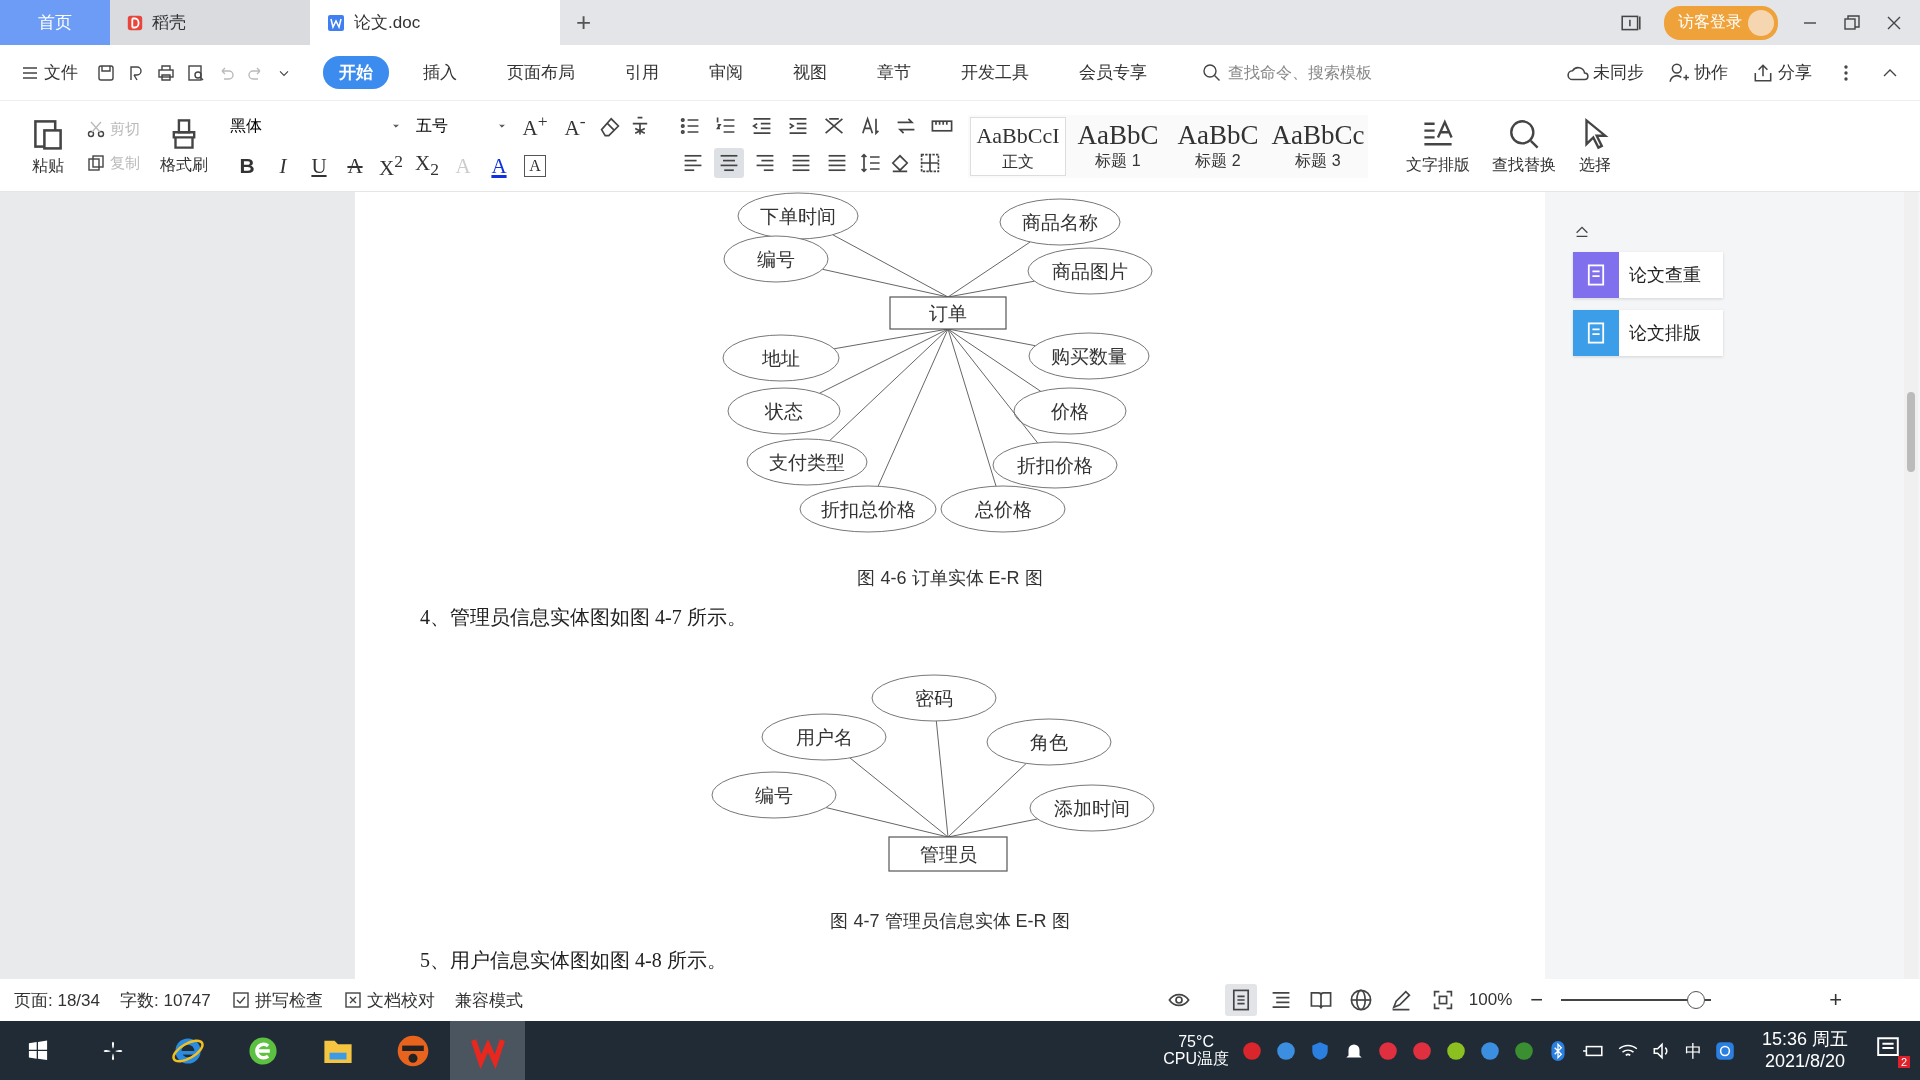 Image resolution: width=1920 pixels, height=1080 pixels. What do you see at coordinates (541, 72) in the screenshot?
I see `ribbon-tab: 页面布局` at bounding box center [541, 72].